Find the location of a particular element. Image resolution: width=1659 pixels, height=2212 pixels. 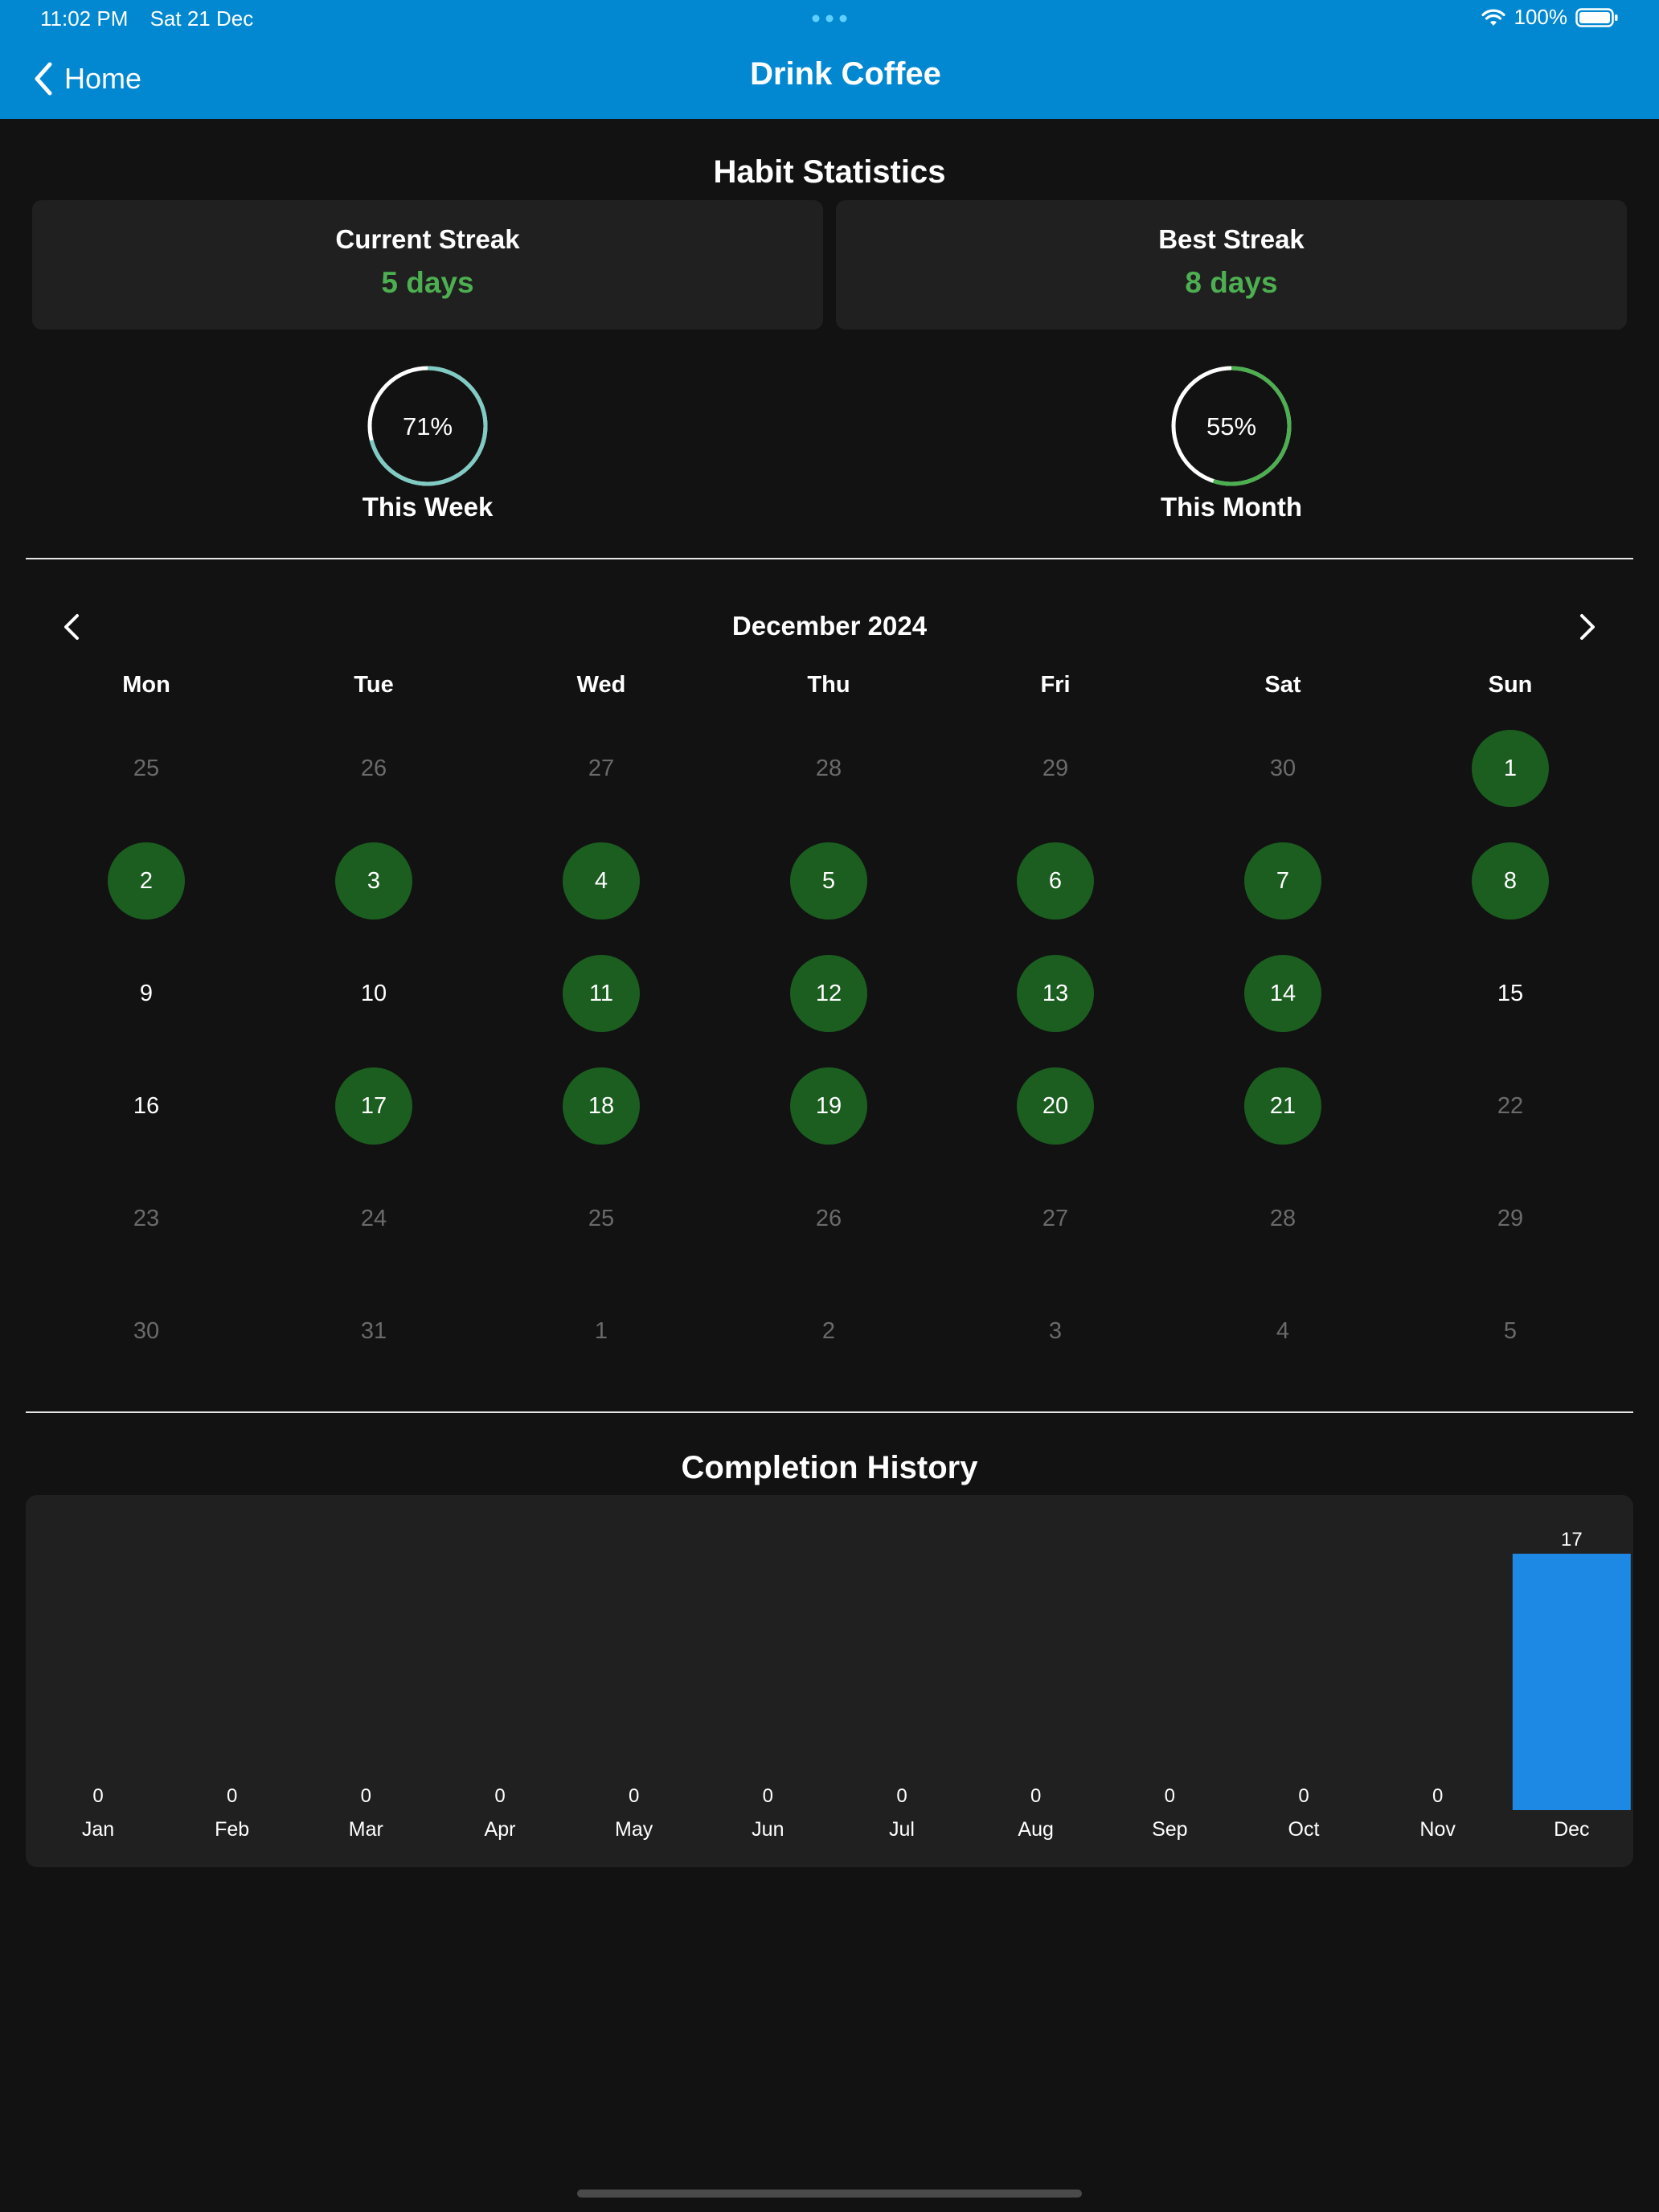

month-tick-label: Jul is located at coordinates (902, 1830).